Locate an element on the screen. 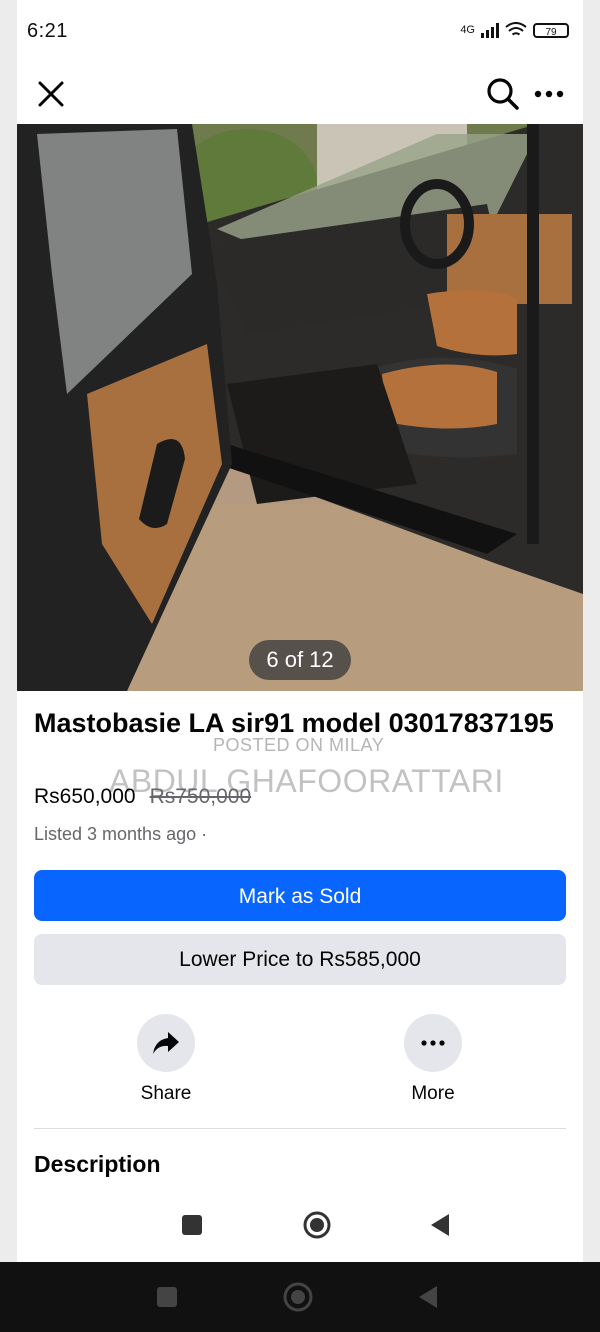 This screenshot has height=1332, width=600. inner-home-button is located at coordinates (317, 1225).